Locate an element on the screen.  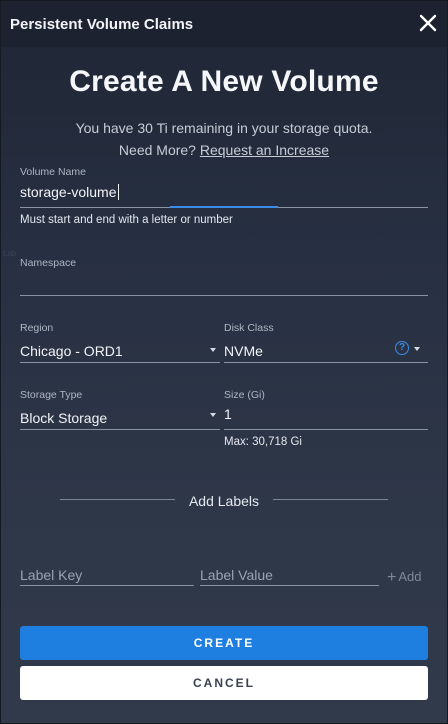
namespace-label: Namespace is located at coordinates (48, 263).